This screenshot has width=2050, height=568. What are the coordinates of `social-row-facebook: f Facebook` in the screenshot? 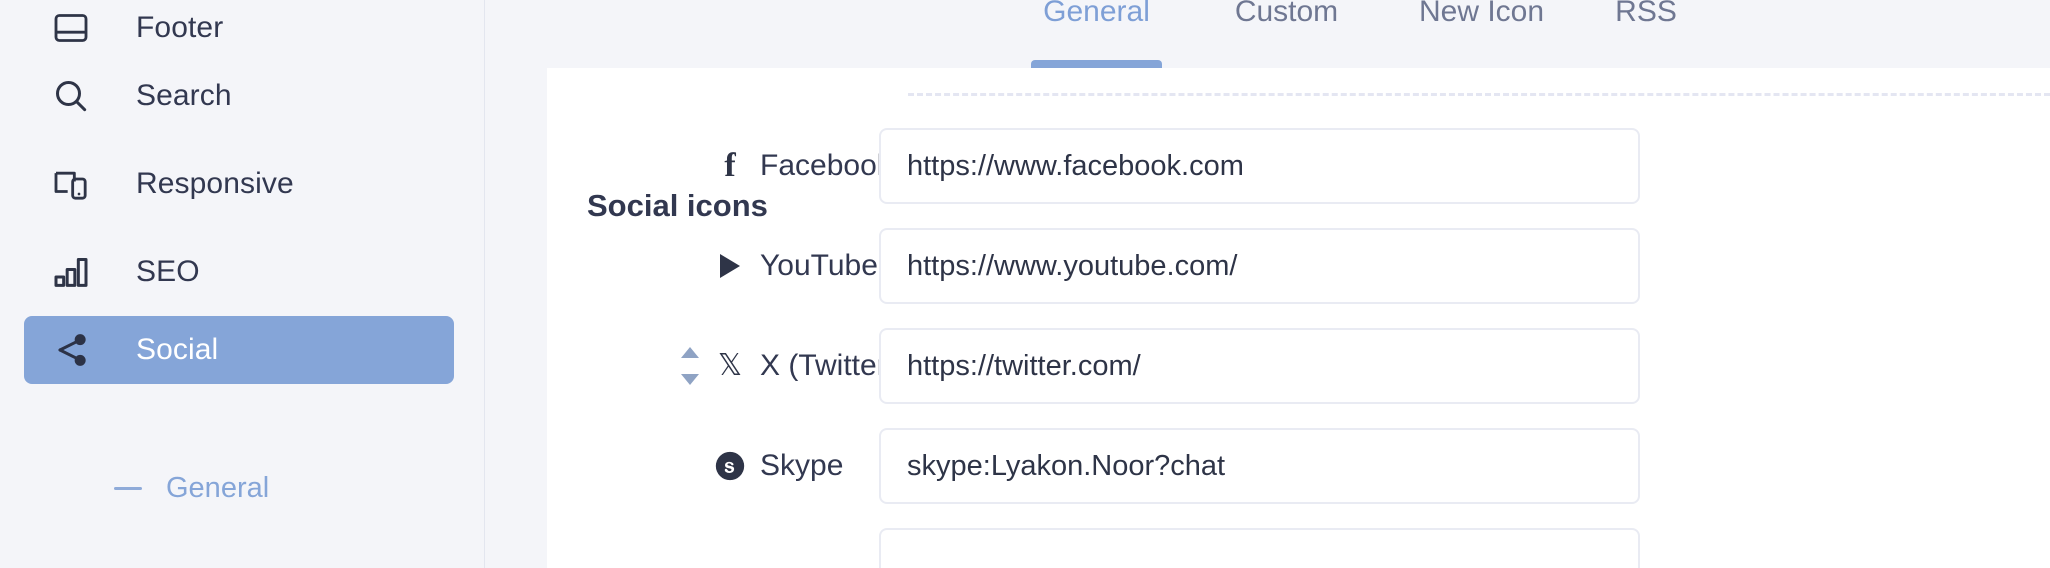 It's located at (1298, 166).